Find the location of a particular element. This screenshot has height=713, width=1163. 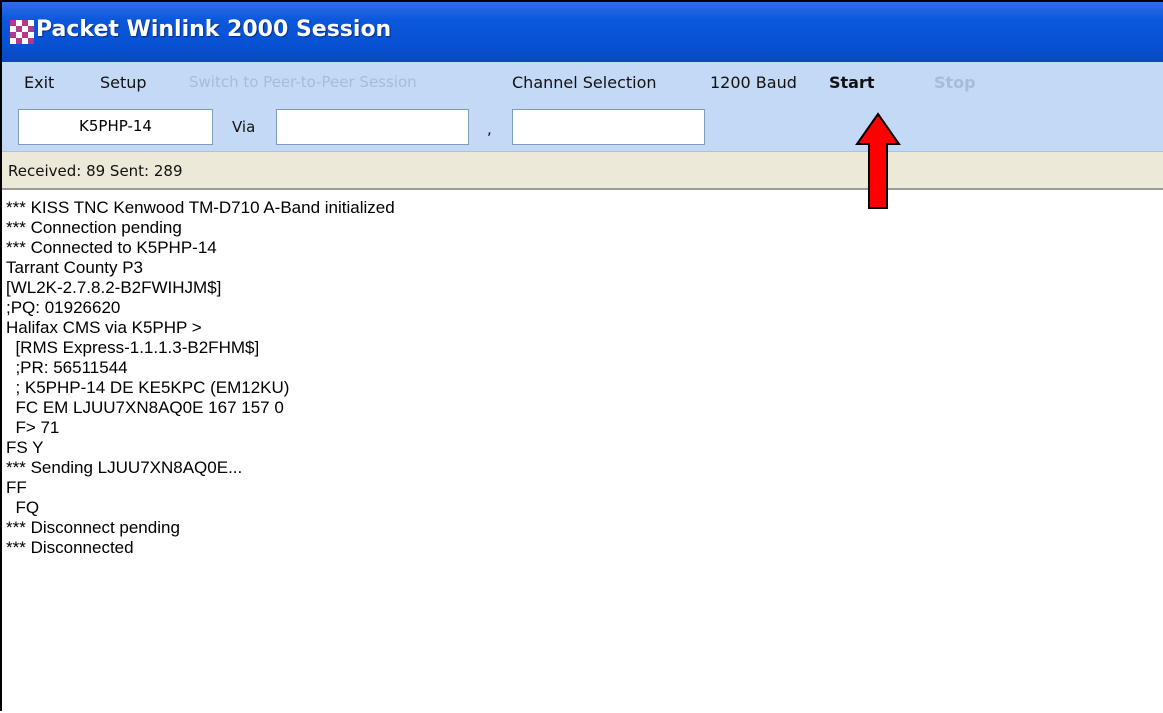

log-line: Halifax CMS via K5PHP > is located at coordinates (104, 327).